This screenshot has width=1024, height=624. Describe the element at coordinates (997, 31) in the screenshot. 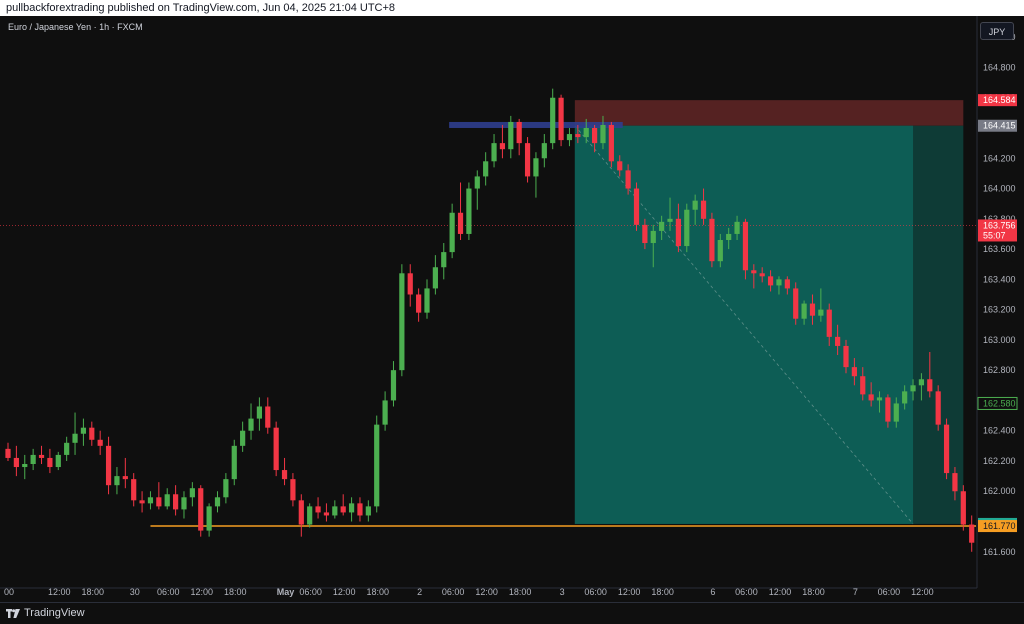

I see `currency-button: JPY` at that location.